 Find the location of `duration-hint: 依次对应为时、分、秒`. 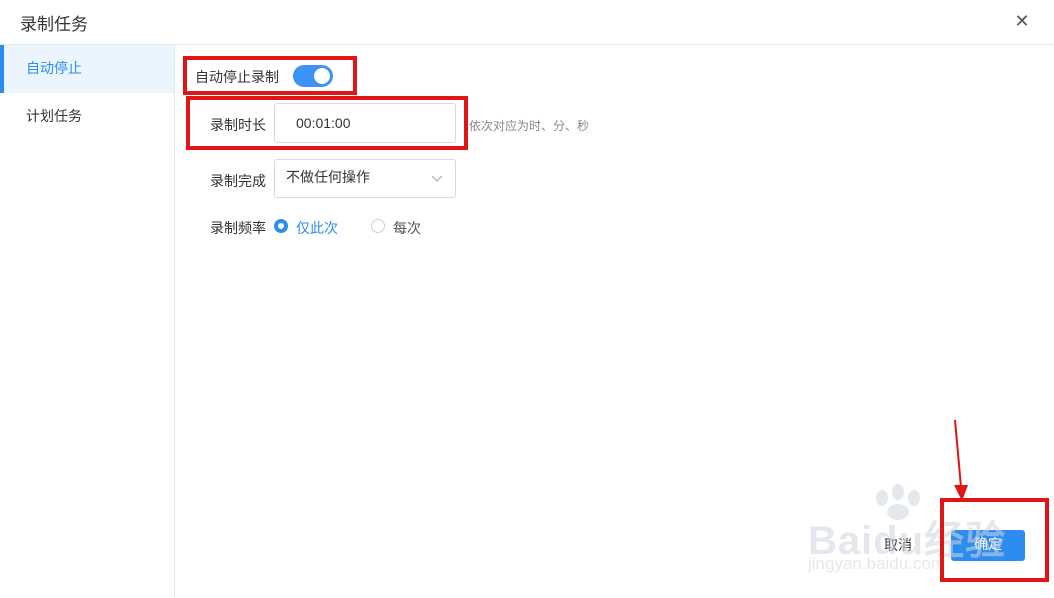

duration-hint: 依次对应为时、分、秒 is located at coordinates (529, 126).